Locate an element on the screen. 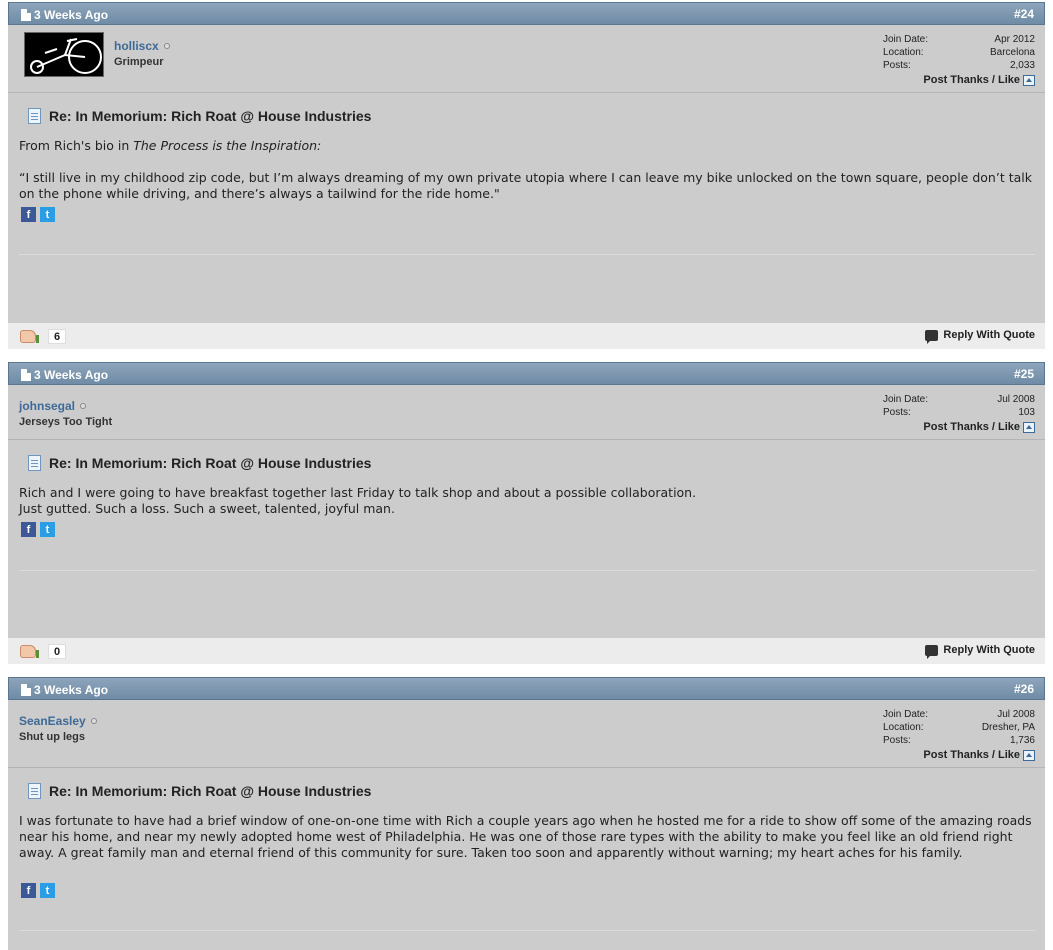 The height and width of the screenshot is (950, 1053). intro-text: From Rich's bio in is located at coordinates (76, 145).